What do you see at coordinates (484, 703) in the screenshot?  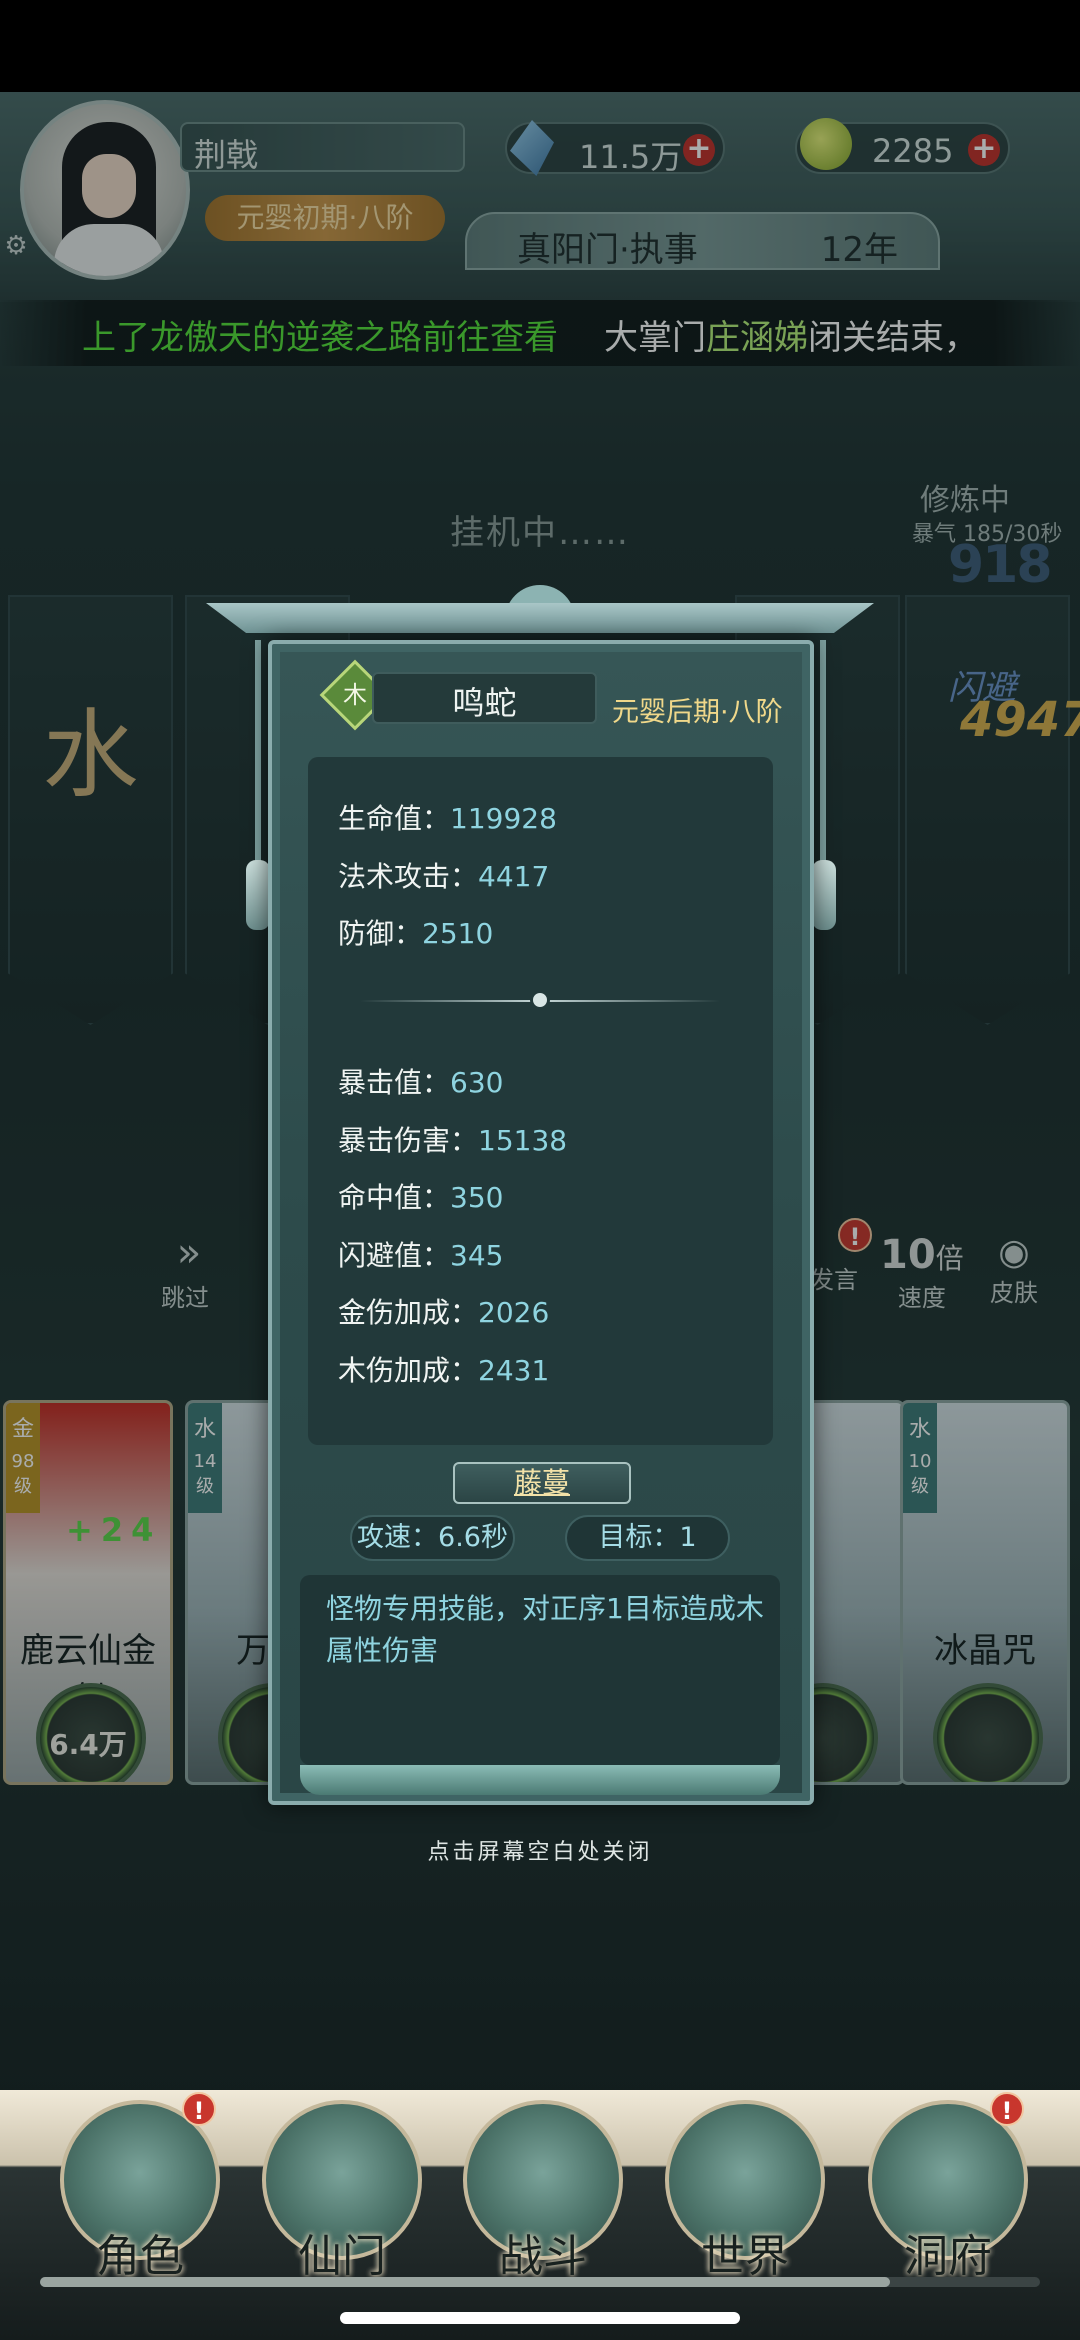 I see `monster-name: 鸣蛇` at bounding box center [484, 703].